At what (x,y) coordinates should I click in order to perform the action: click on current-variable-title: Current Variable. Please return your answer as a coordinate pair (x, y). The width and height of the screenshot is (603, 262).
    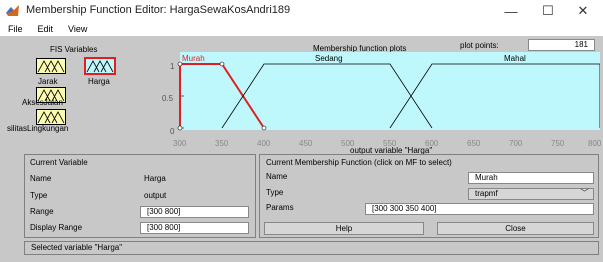
    Looking at the image, I should click on (59, 162).